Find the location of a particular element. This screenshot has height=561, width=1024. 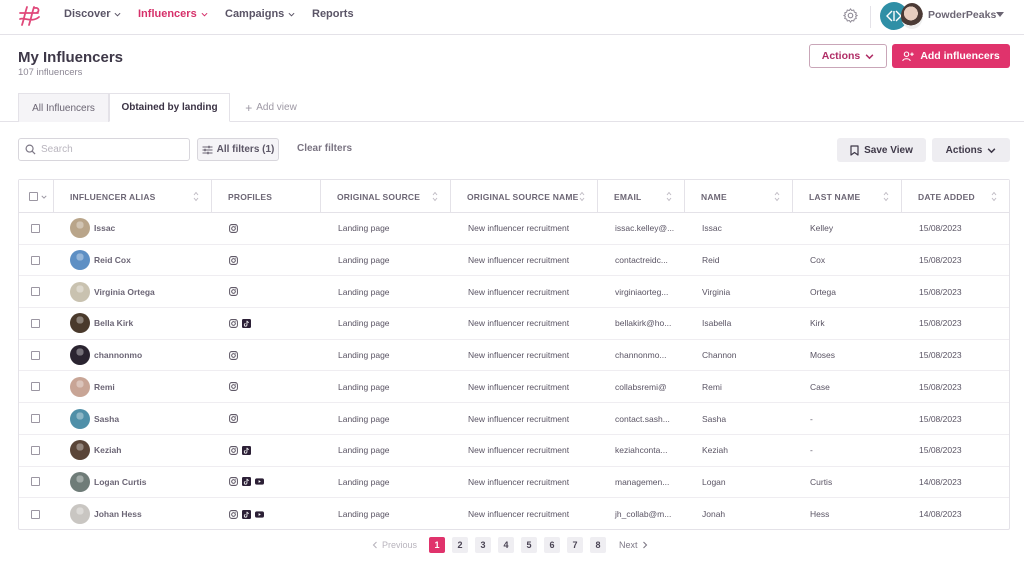

all-filters-button: All filters (1) is located at coordinates (238, 149).